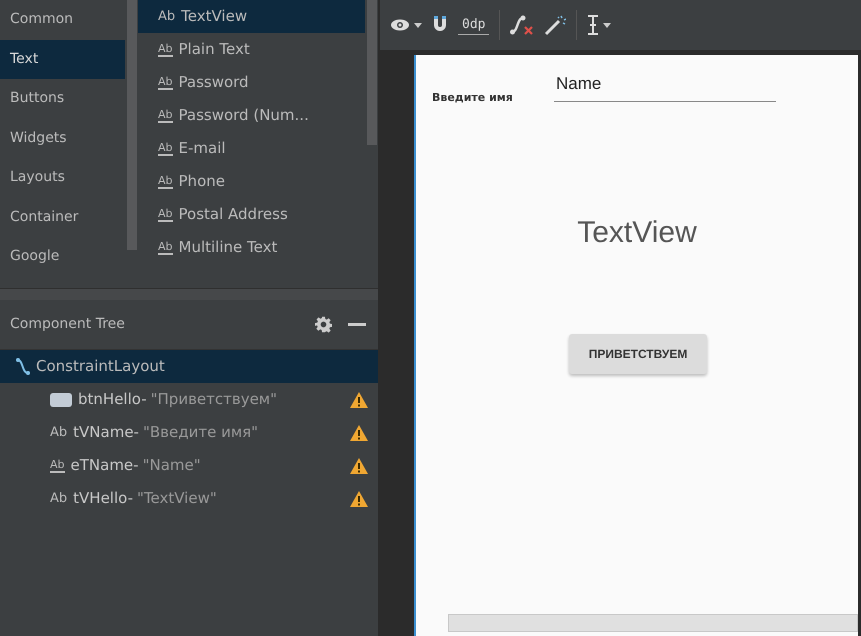  I want to click on text-view: TextView, so click(637, 233).